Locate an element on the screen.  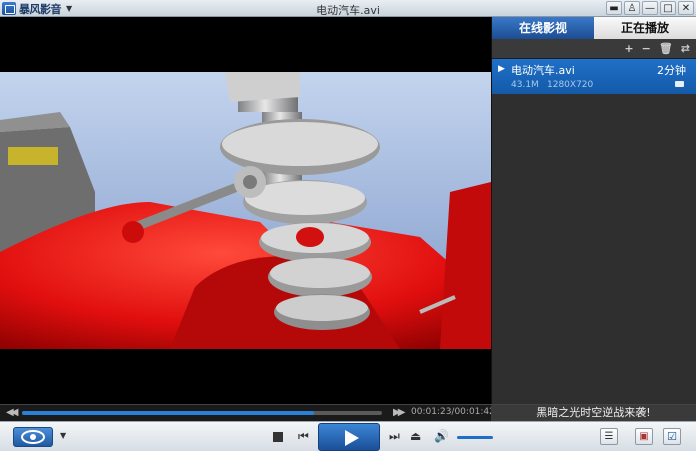
progress-bar-area: ◀◀ ▶▶ 00:01:23/00:01:42 is located at coordinates (247, 412).